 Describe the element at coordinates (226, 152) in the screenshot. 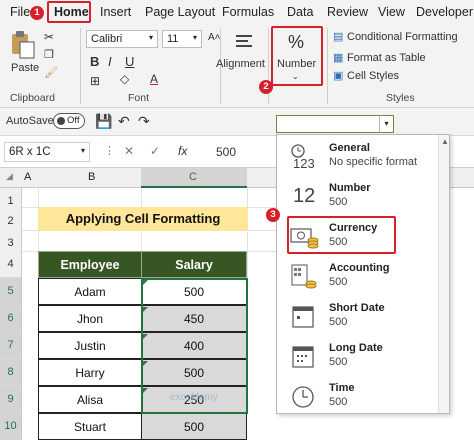

I see `formula-value: 500` at that location.